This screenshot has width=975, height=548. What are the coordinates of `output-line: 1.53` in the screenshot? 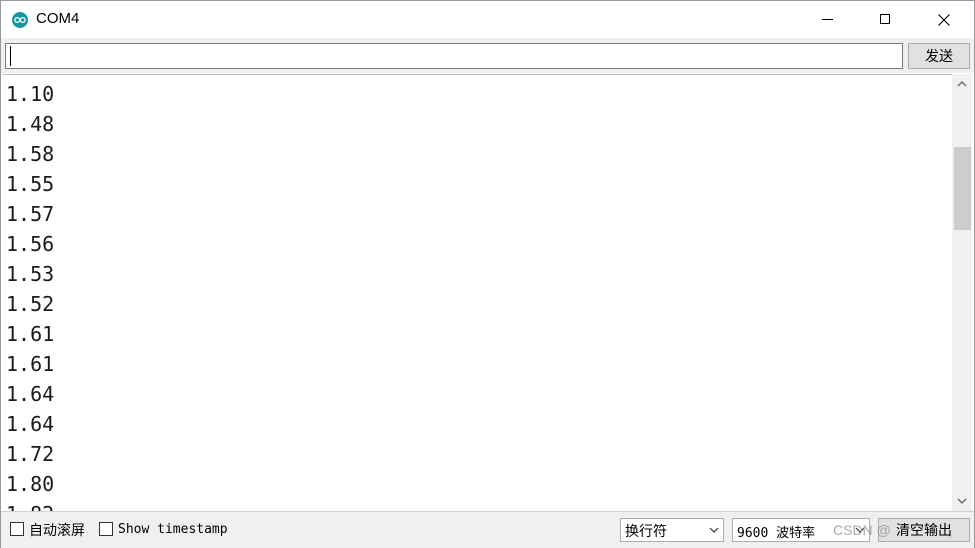 It's located at (30, 274).